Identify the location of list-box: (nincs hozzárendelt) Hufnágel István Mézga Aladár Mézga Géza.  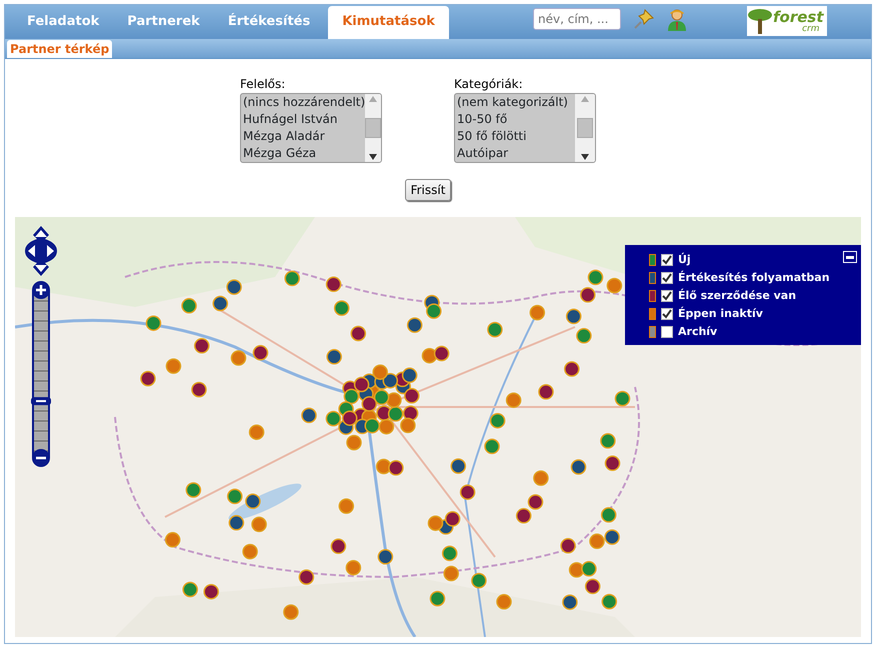
(311, 128).